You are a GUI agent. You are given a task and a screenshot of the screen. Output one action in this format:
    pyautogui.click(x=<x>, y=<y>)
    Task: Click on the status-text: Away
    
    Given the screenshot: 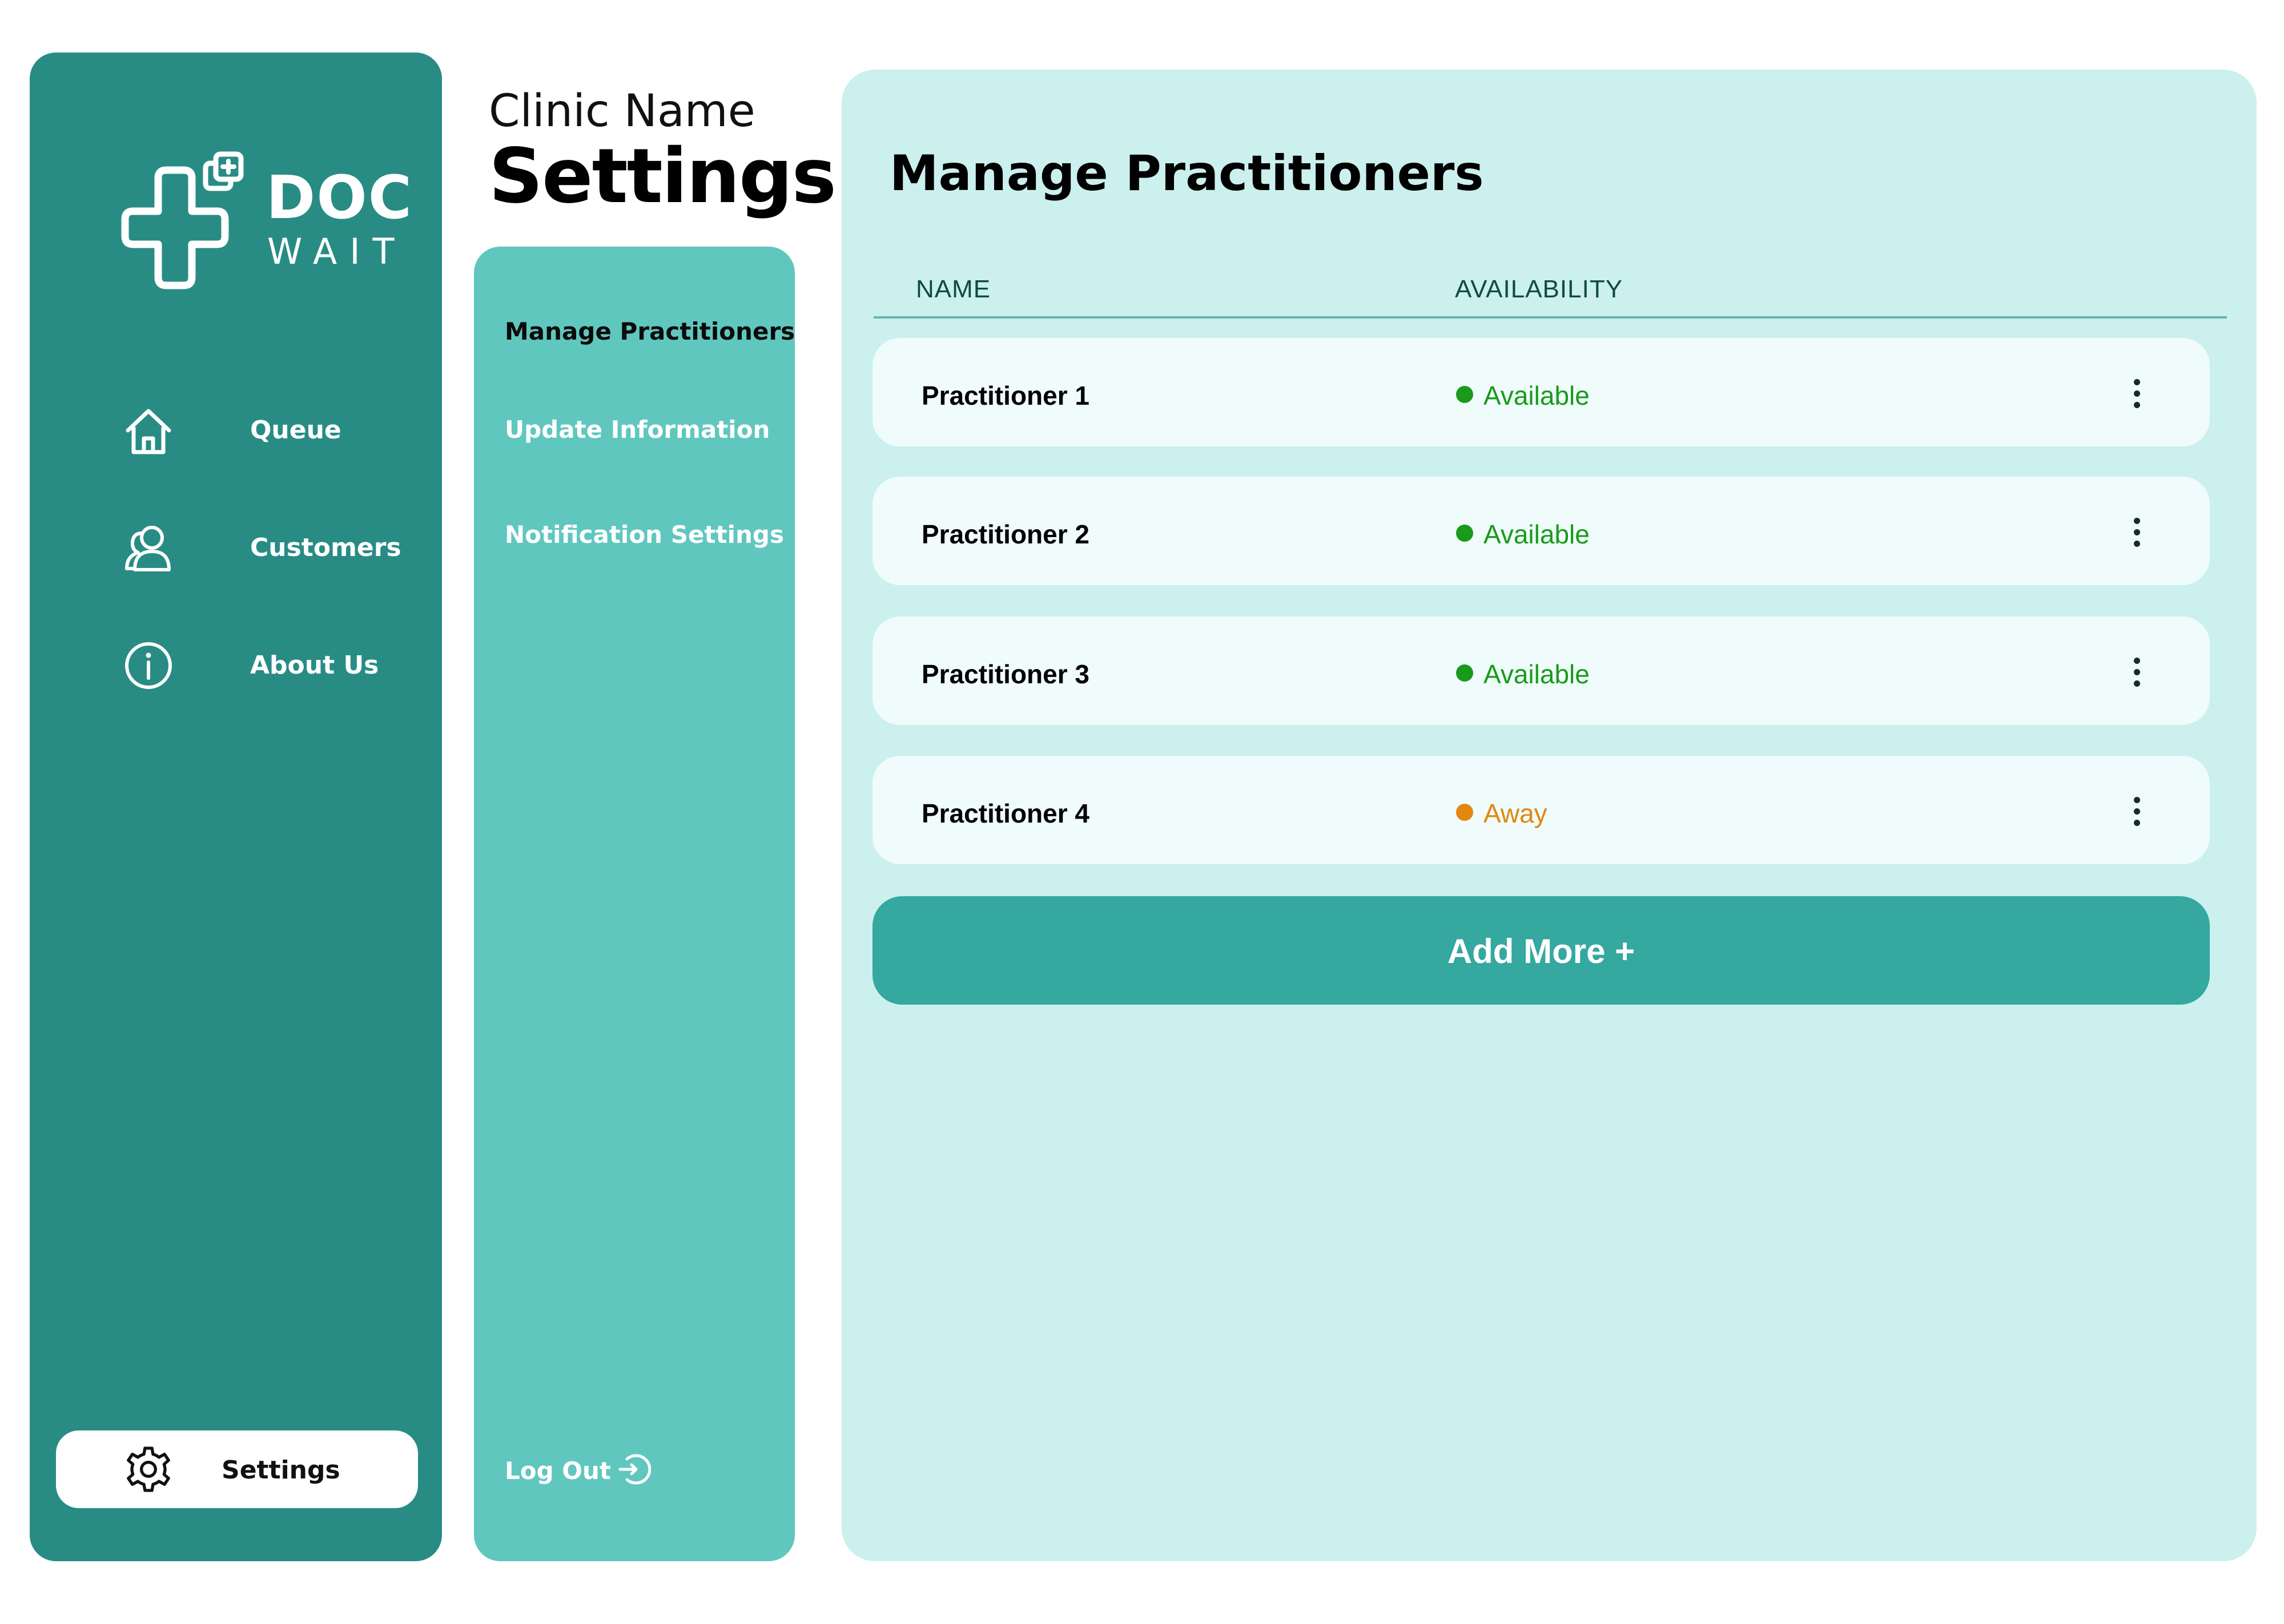 What is the action you would take?
    pyautogui.click(x=1515, y=814)
    